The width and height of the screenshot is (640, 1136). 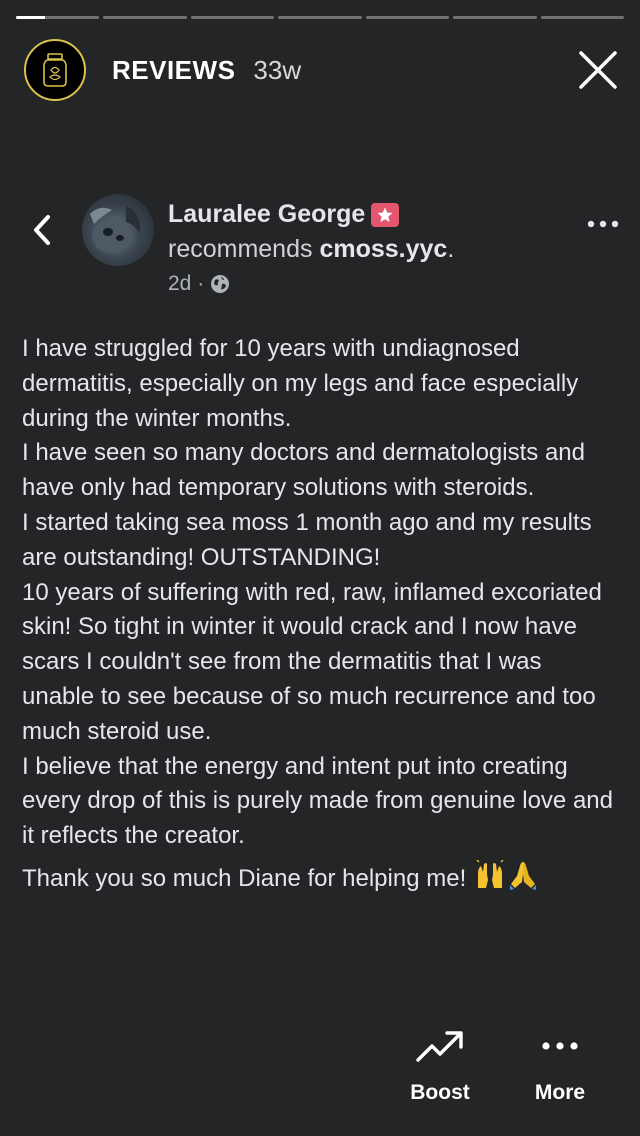 I want to click on post-thanks-line: Thank you so much Diane for helping me!, so click(x=320, y=880).